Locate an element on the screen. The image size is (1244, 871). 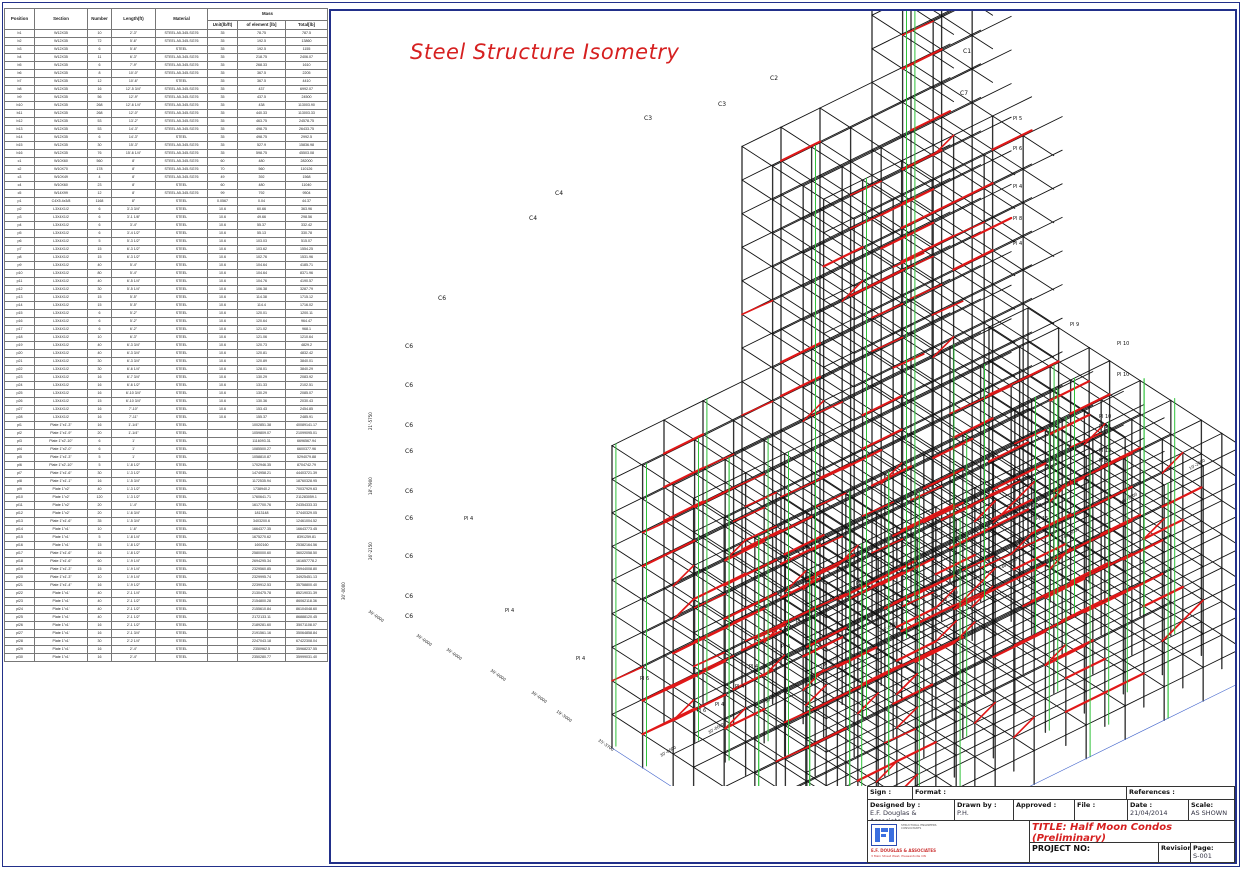
table-row: p4 L3X4X1/2 6 3'-4" STEEL 10.6 55.37 332.42 is located at coordinates (166, 225).